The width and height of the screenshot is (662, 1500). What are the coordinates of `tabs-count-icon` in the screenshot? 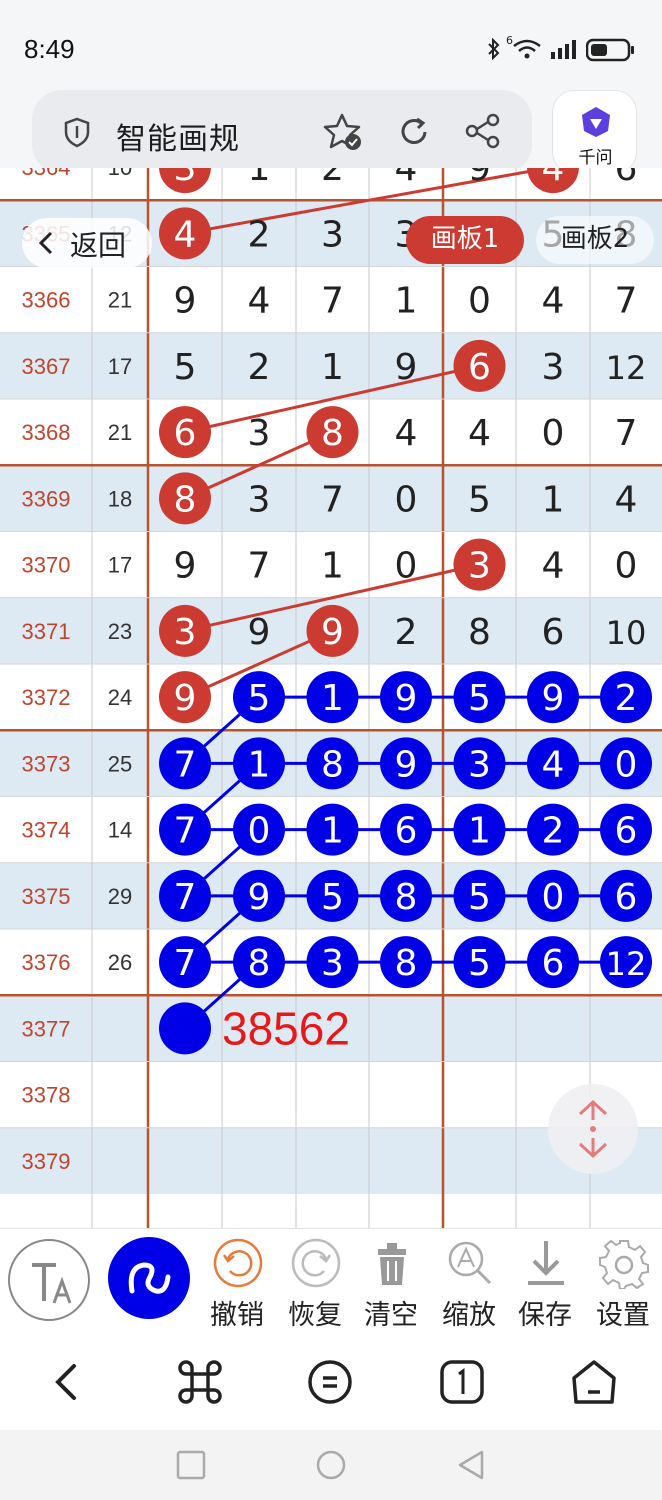 It's located at (462, 1382).